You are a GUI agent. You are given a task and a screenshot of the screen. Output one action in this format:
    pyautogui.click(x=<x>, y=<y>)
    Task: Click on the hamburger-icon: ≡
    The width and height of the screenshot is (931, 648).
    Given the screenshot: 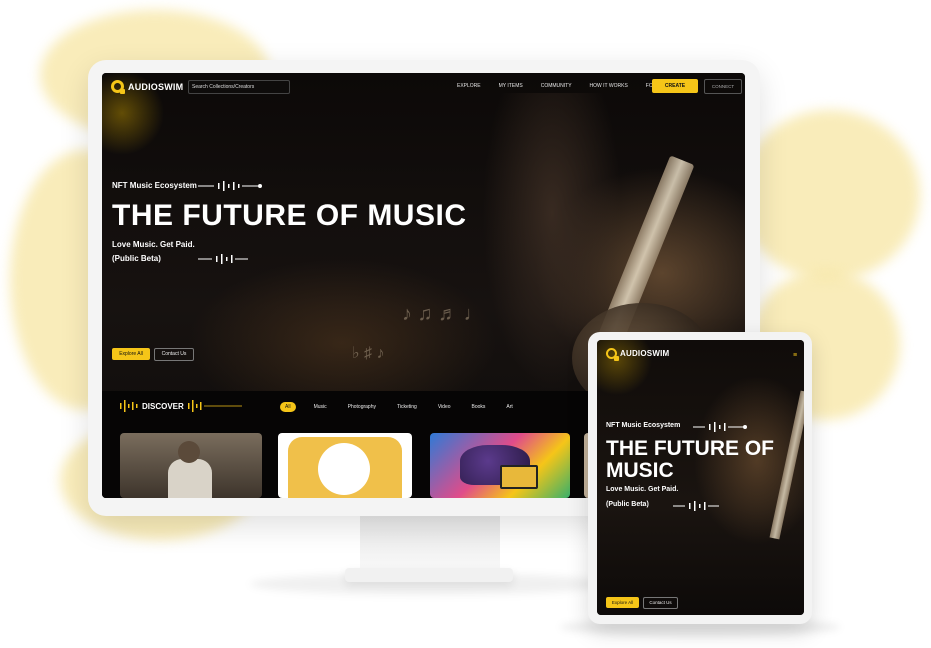 What is the action you would take?
    pyautogui.click(x=795, y=355)
    